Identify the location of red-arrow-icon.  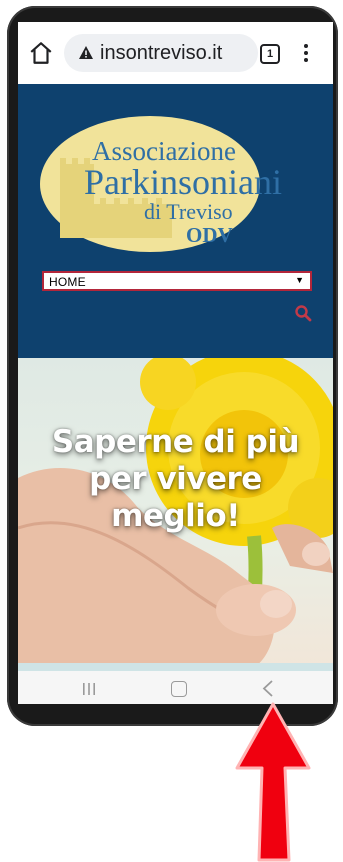
(273, 782).